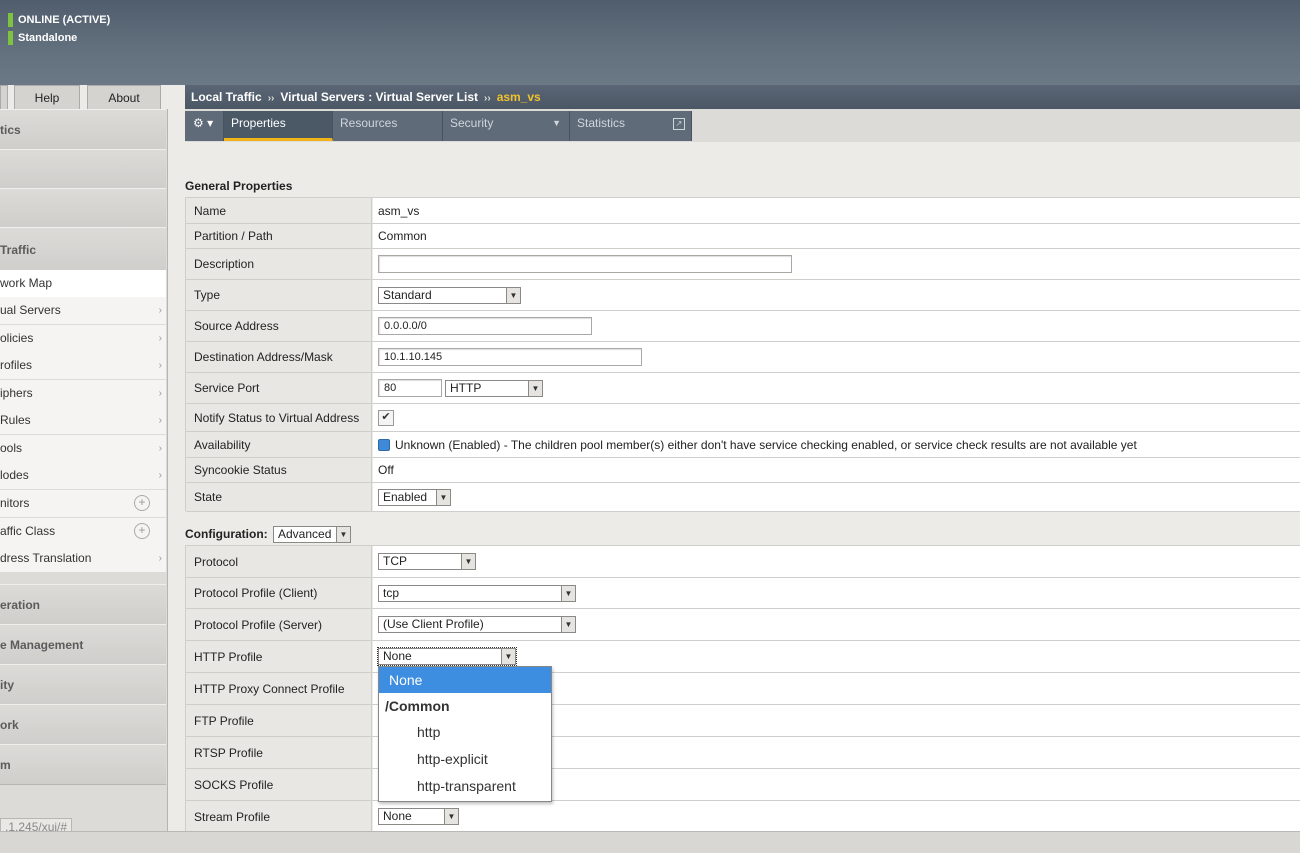 Image resolution: width=1300 pixels, height=853 pixels. I want to click on notify-status-label: Notify Status to Virtual Address, so click(279, 417).